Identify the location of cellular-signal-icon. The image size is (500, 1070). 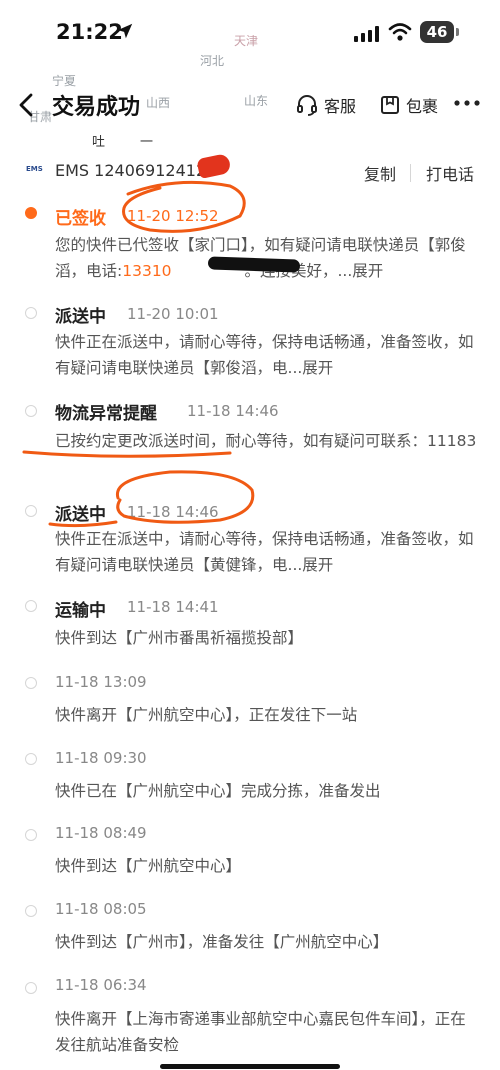
(366, 34).